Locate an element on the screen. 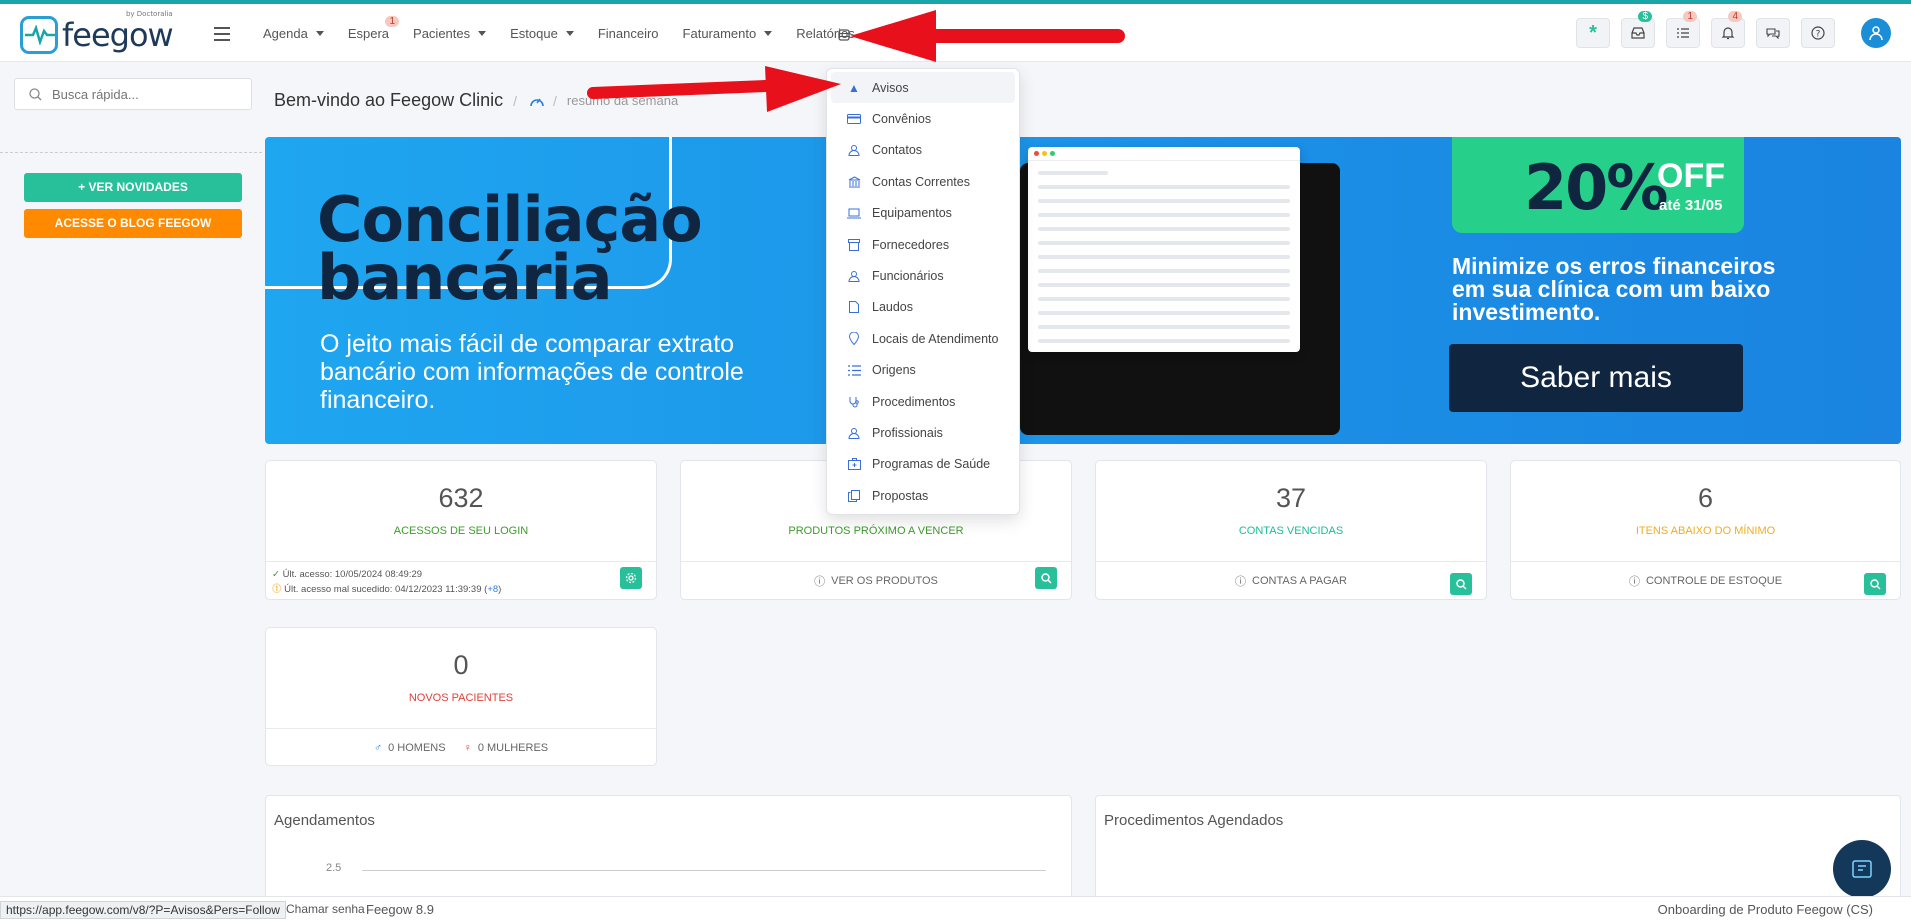 The width and height of the screenshot is (1911, 921). chart-gridline is located at coordinates (704, 870).